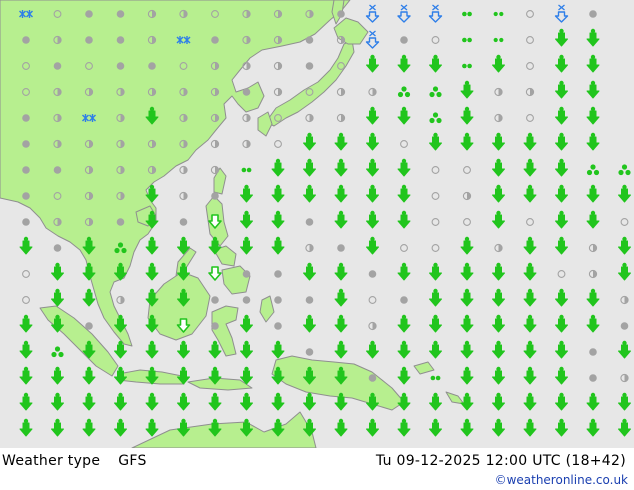 Image resolution: width=634 pixels, height=490 pixels. I want to click on credit-link: ©weatheronline.co.uk, so click(561, 480).